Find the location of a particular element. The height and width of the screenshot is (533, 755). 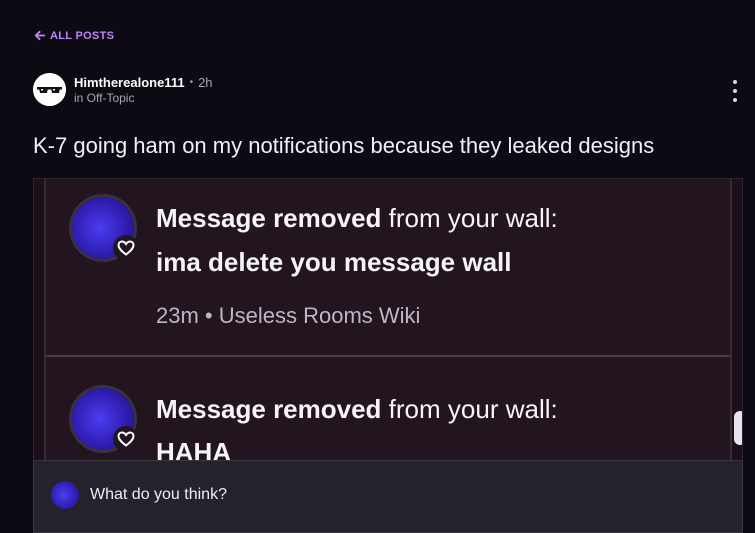

notification-meta: 23m • Useless Rooms Wiki is located at coordinates (288, 315).